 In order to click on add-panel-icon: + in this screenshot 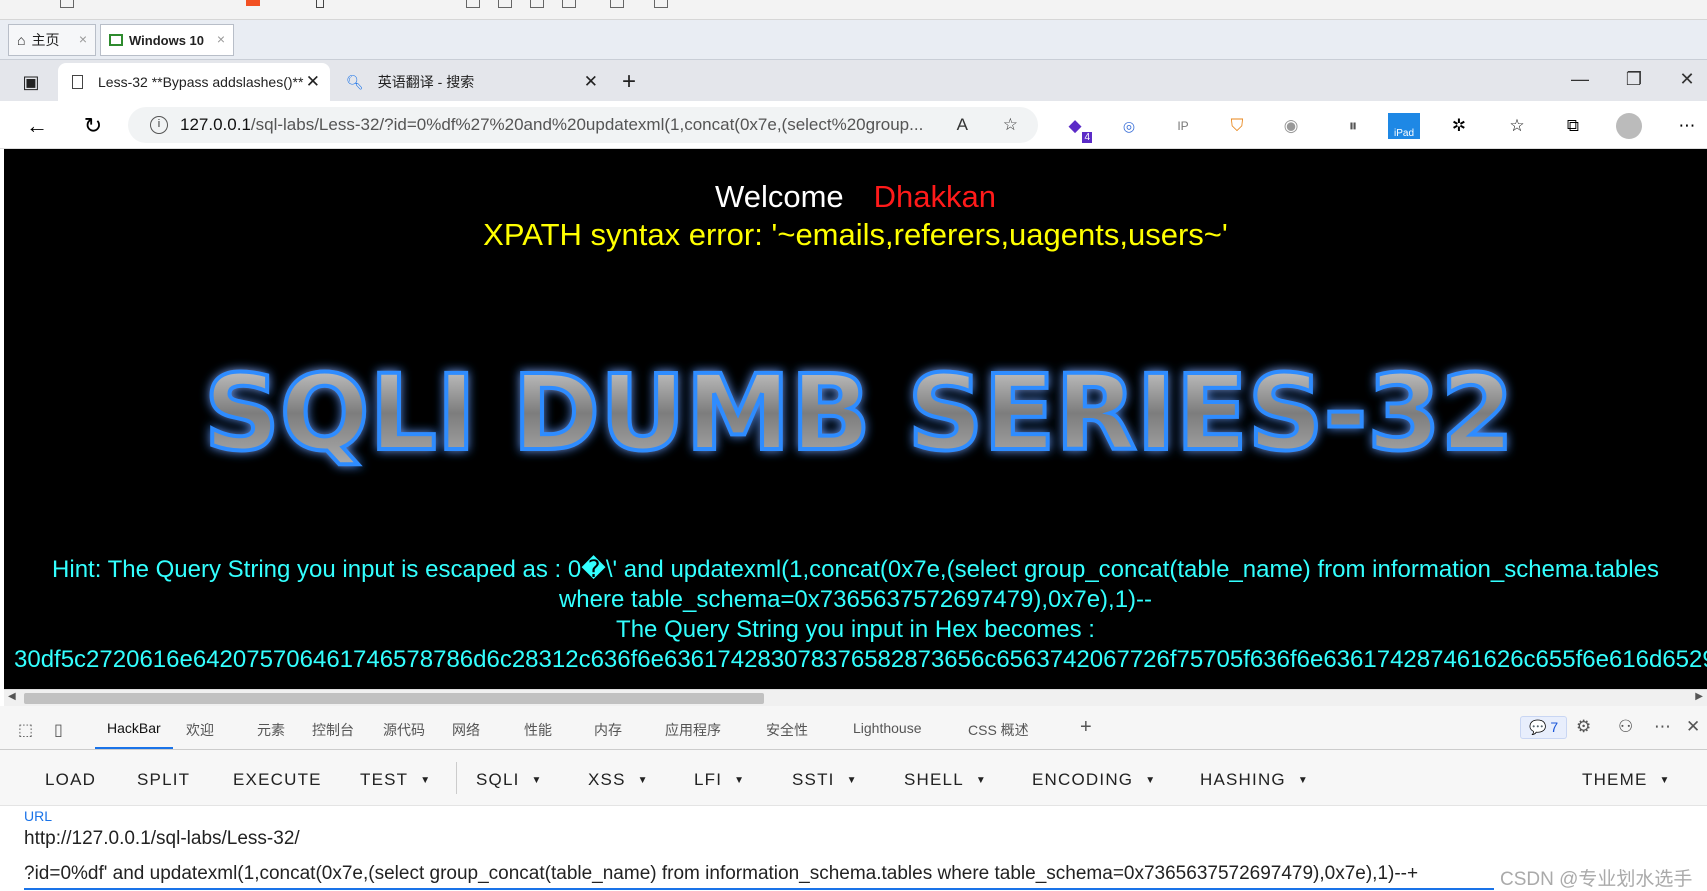, I will do `click(1086, 727)`.